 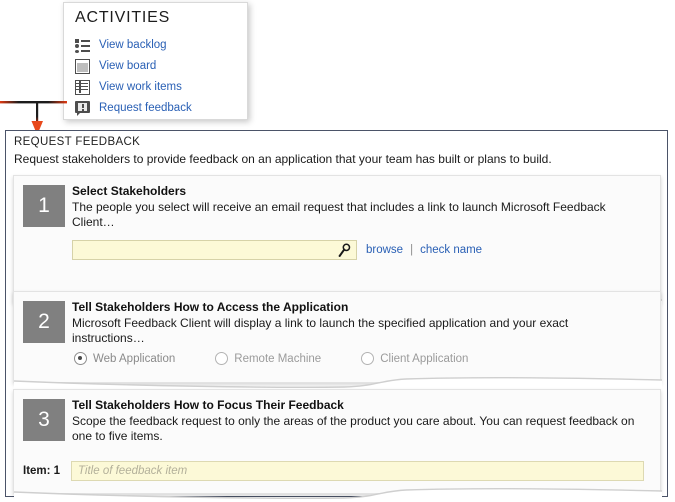 I want to click on stakeholder-search-field, so click(x=214, y=250).